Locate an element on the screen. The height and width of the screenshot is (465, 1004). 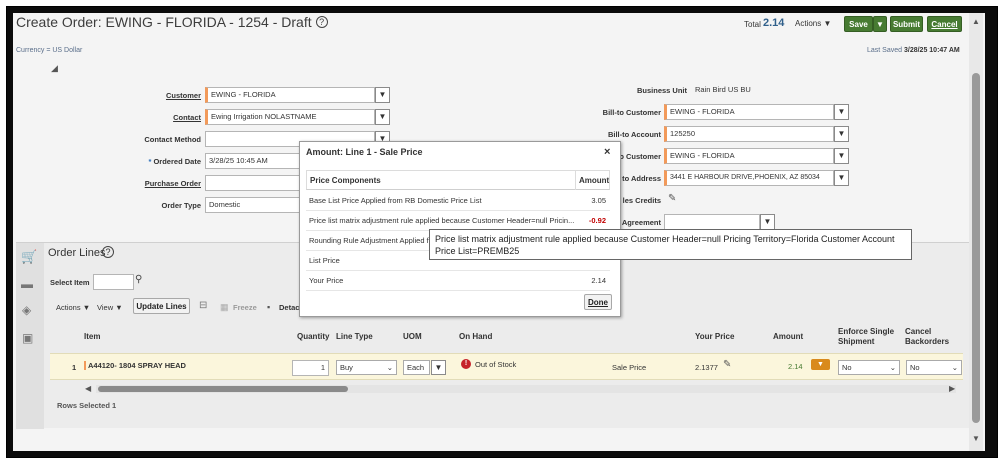
agreement-dropdown: ▼ is located at coordinates (767, 222).